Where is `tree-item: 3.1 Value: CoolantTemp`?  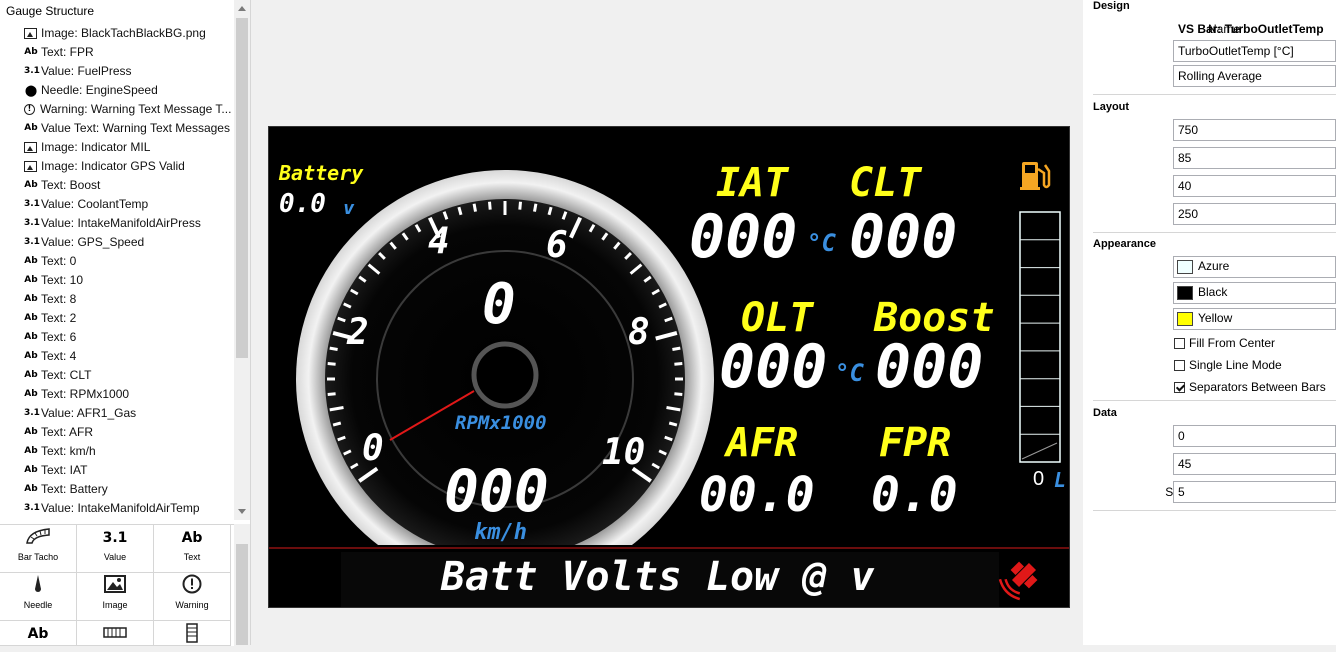
tree-item: 3.1 Value: CoolantTemp is located at coordinates (117, 204).